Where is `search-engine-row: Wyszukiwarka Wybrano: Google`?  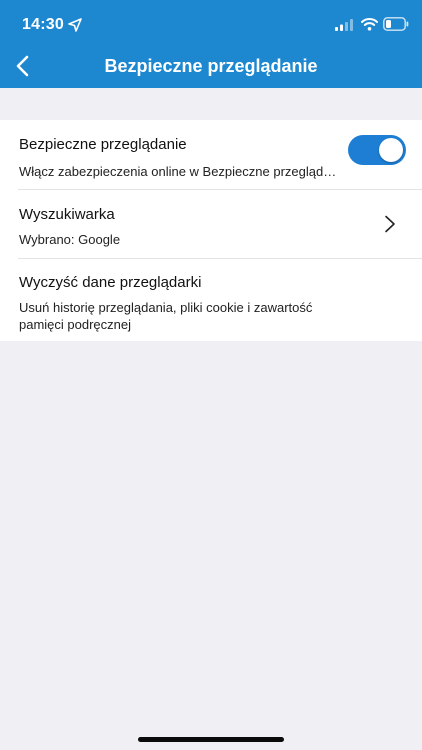 search-engine-row: Wyszukiwarka Wybrano: Google is located at coordinates (211, 223).